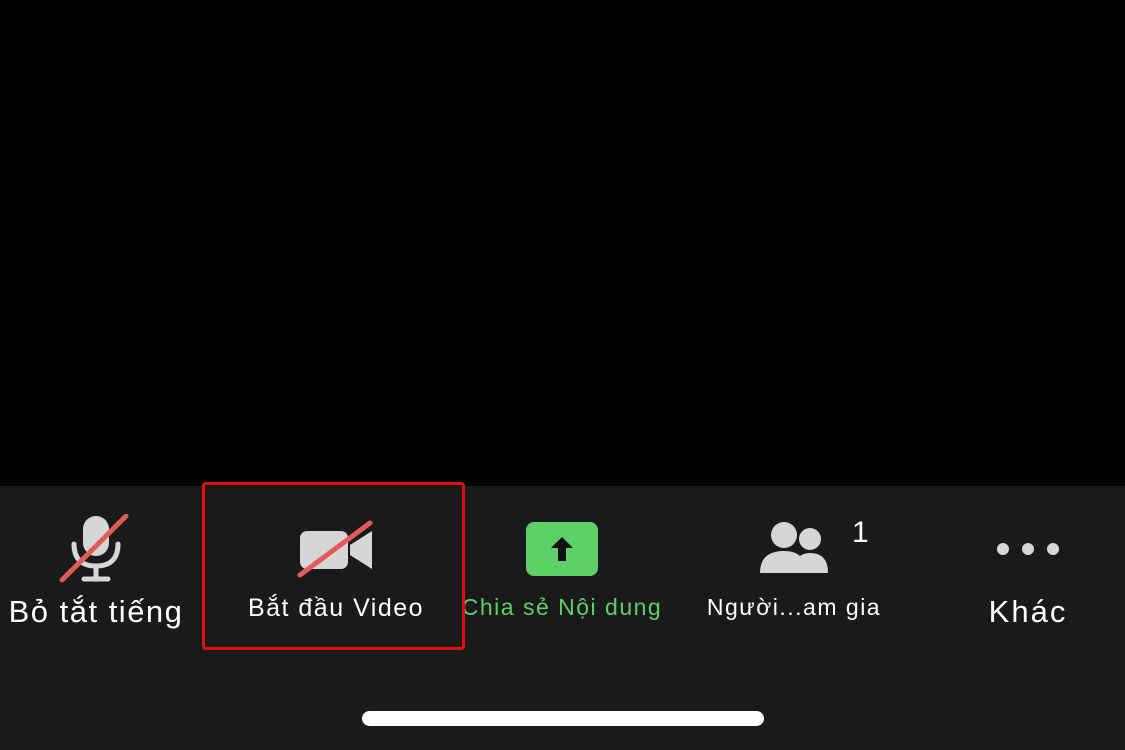  What do you see at coordinates (563, 718) in the screenshot?
I see `home-indicator` at bounding box center [563, 718].